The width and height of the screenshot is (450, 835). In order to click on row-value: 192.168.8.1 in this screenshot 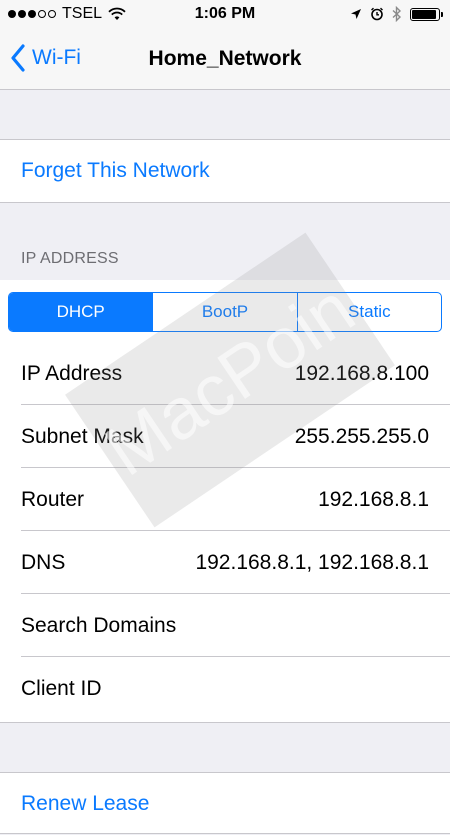, I will do `click(373, 499)`.